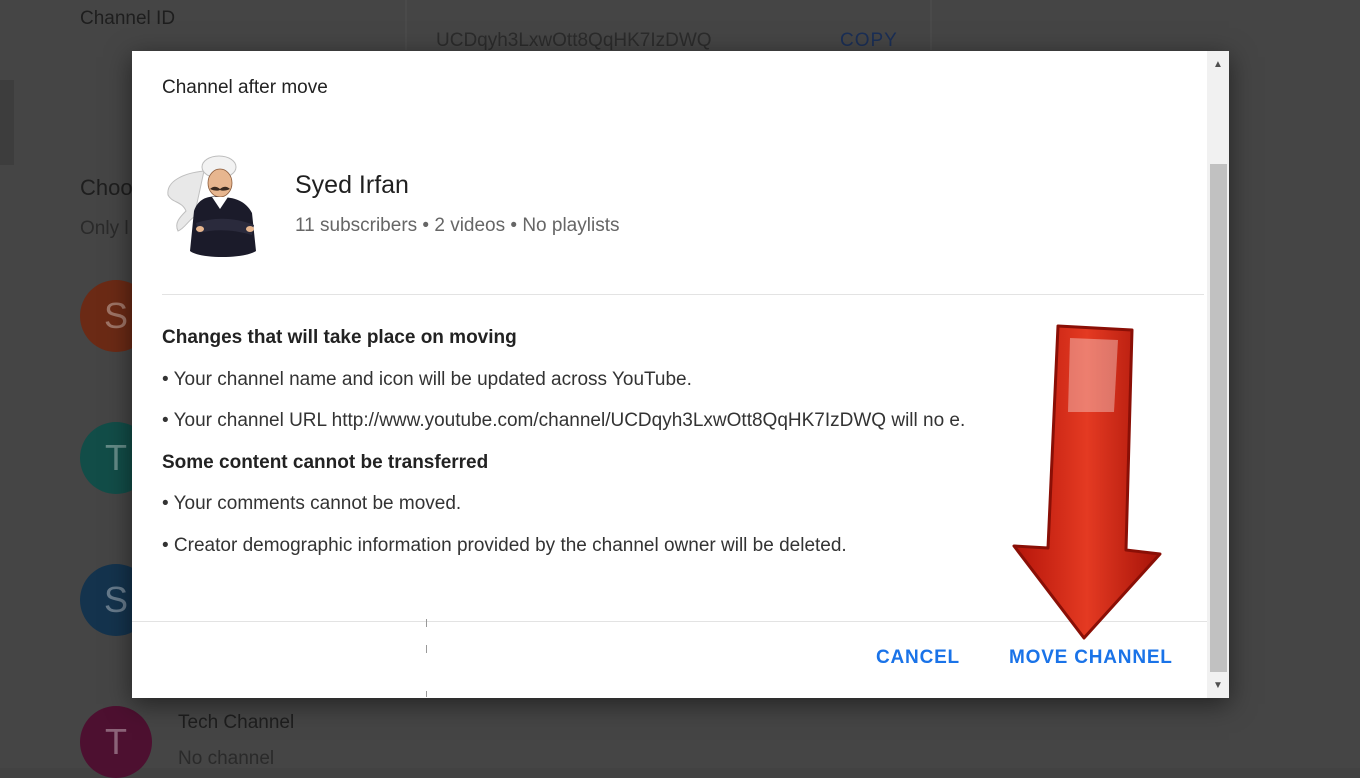 This screenshot has height=778, width=1360. I want to click on scroll-thumb, so click(1218, 418).